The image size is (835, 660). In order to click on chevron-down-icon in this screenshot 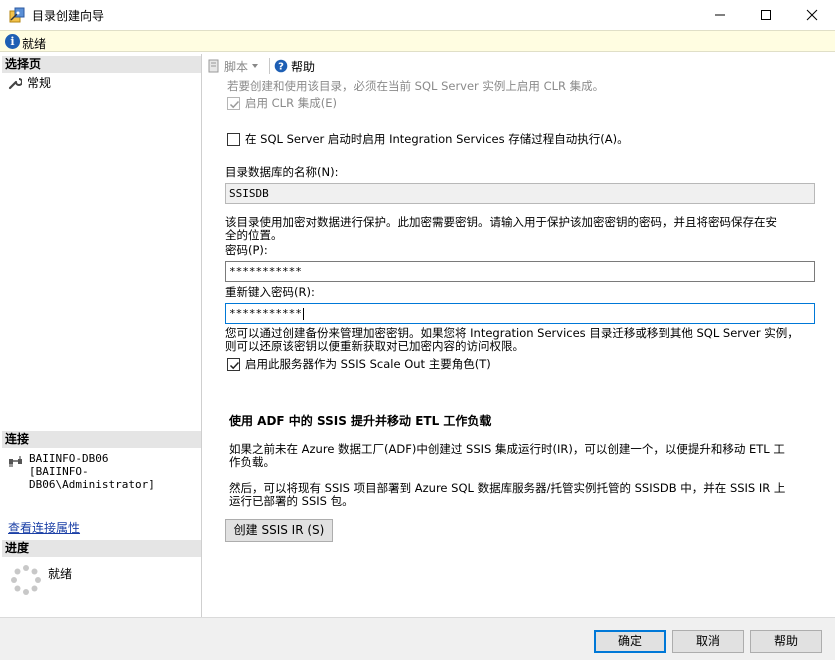, I will do `click(255, 66)`.